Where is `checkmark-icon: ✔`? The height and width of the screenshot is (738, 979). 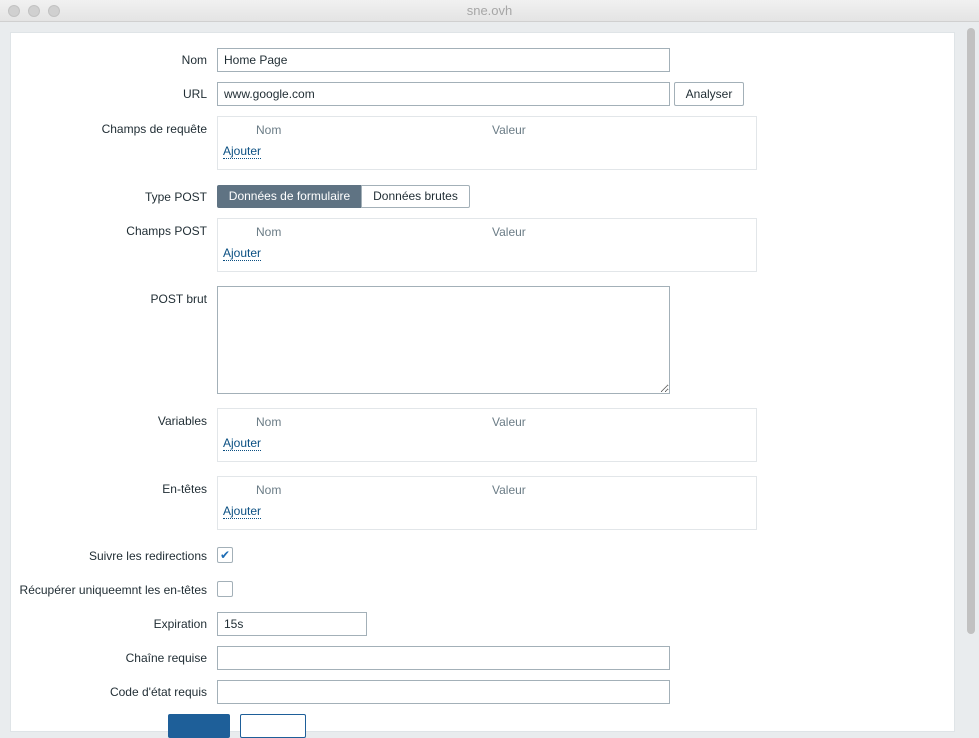
checkmark-icon: ✔ is located at coordinates (225, 555).